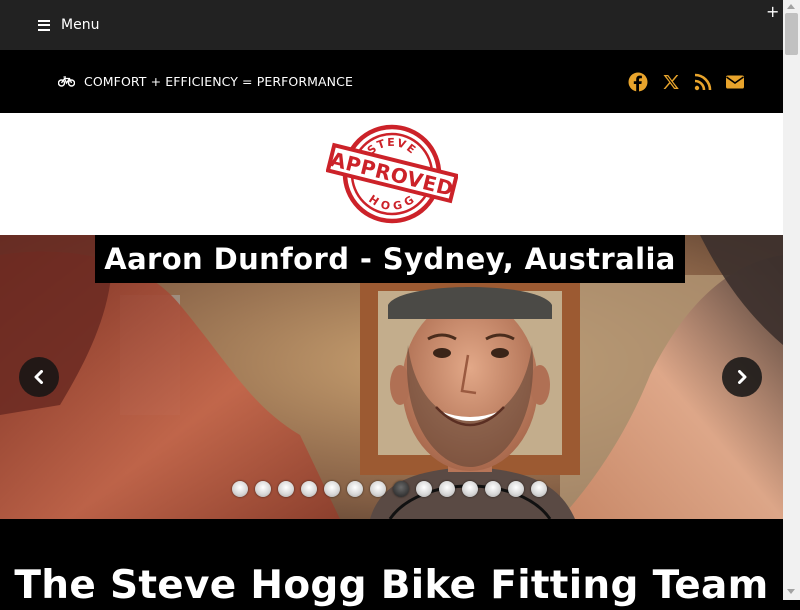  I want to click on steve-hogg-approved-logo: STEVE HOGG APPROVED, so click(392, 174).